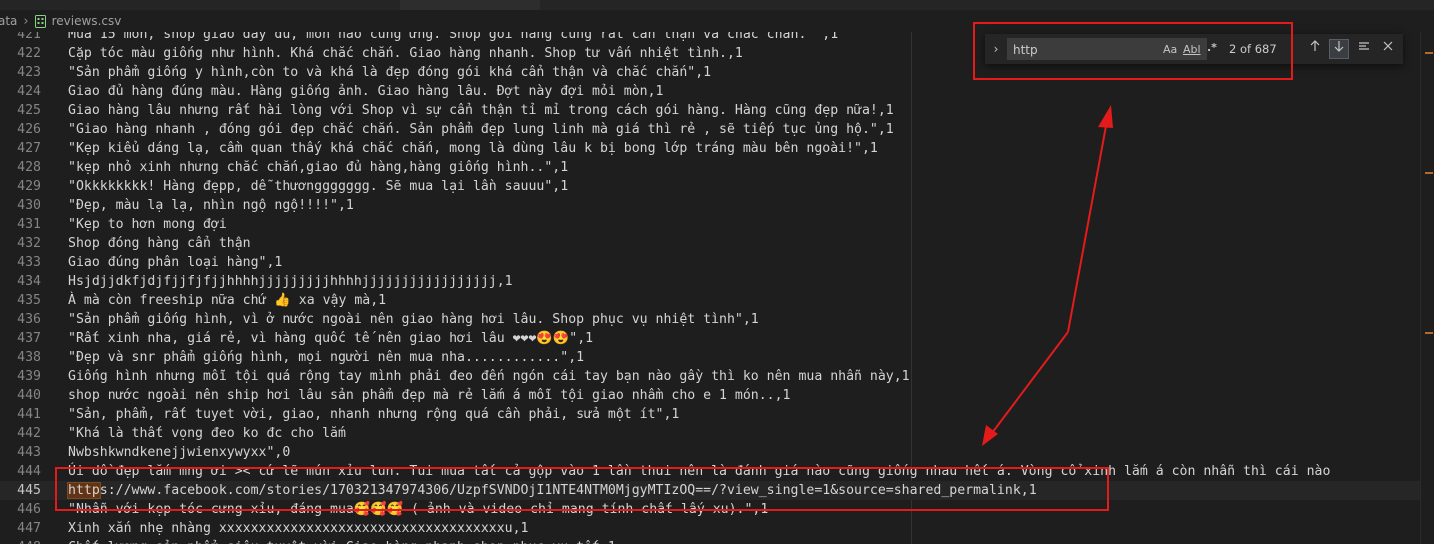 The image size is (1434, 544). What do you see at coordinates (29, 148) in the screenshot?
I see `line-number: 427` at bounding box center [29, 148].